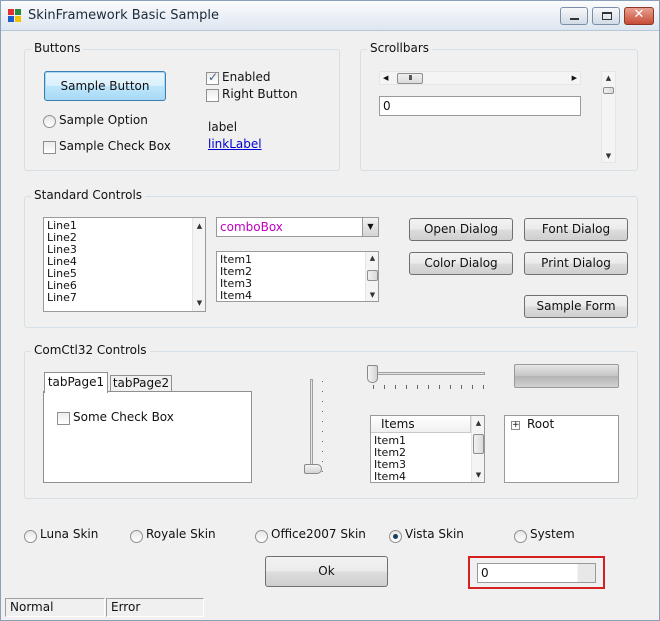  I want to click on sample-button-label: Sample Button, so click(105, 86).